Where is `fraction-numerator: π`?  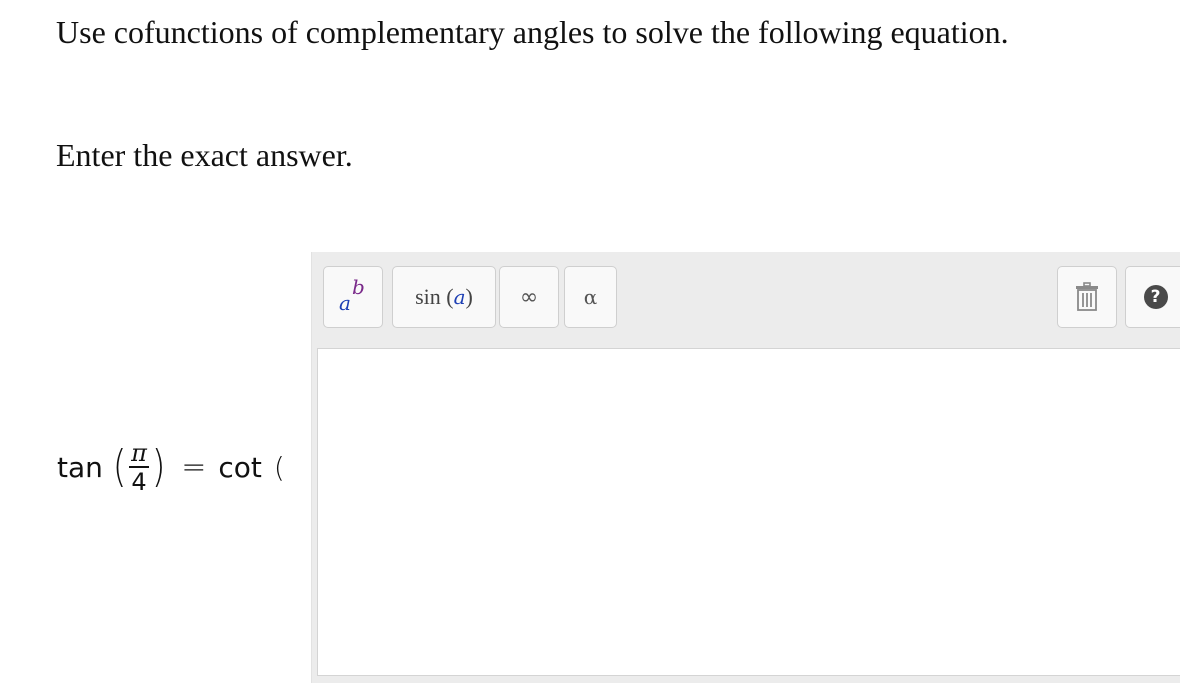
fraction-numerator: π is located at coordinates (139, 452).